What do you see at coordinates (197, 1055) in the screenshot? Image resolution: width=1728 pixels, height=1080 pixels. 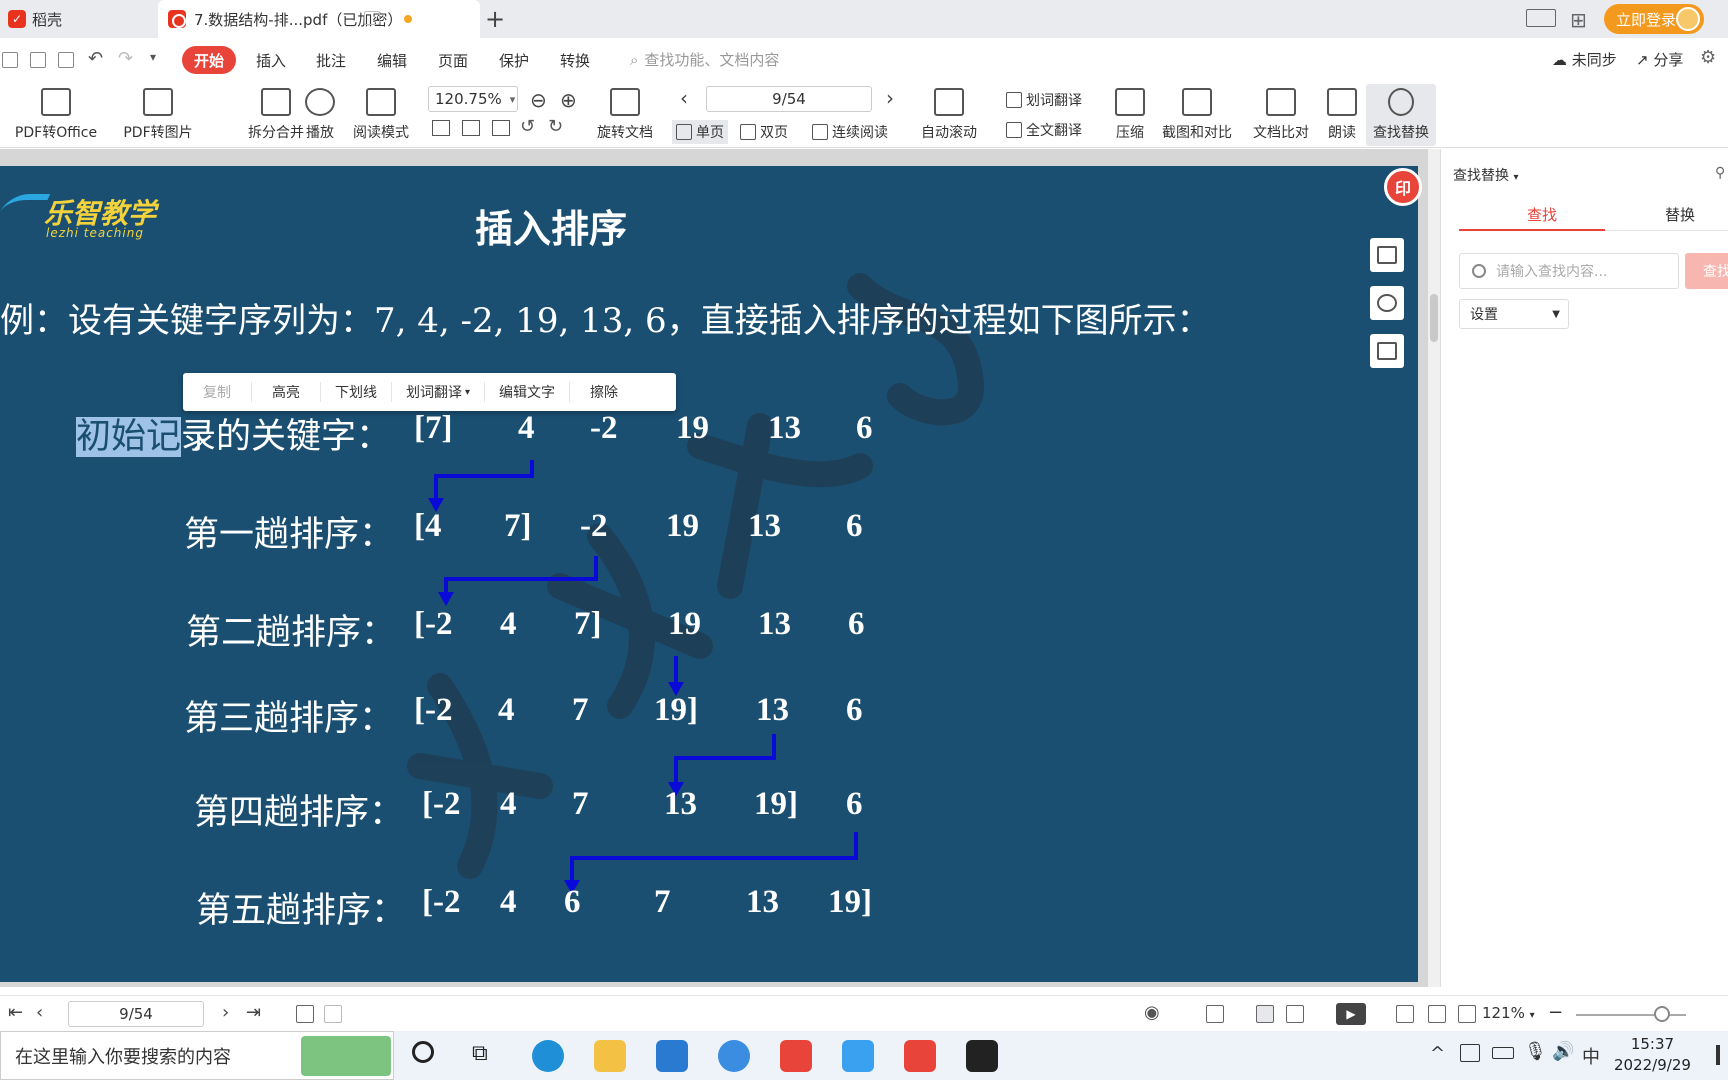 I see `taskbar-search: 在这里输入你要搜索的内容` at bounding box center [197, 1055].